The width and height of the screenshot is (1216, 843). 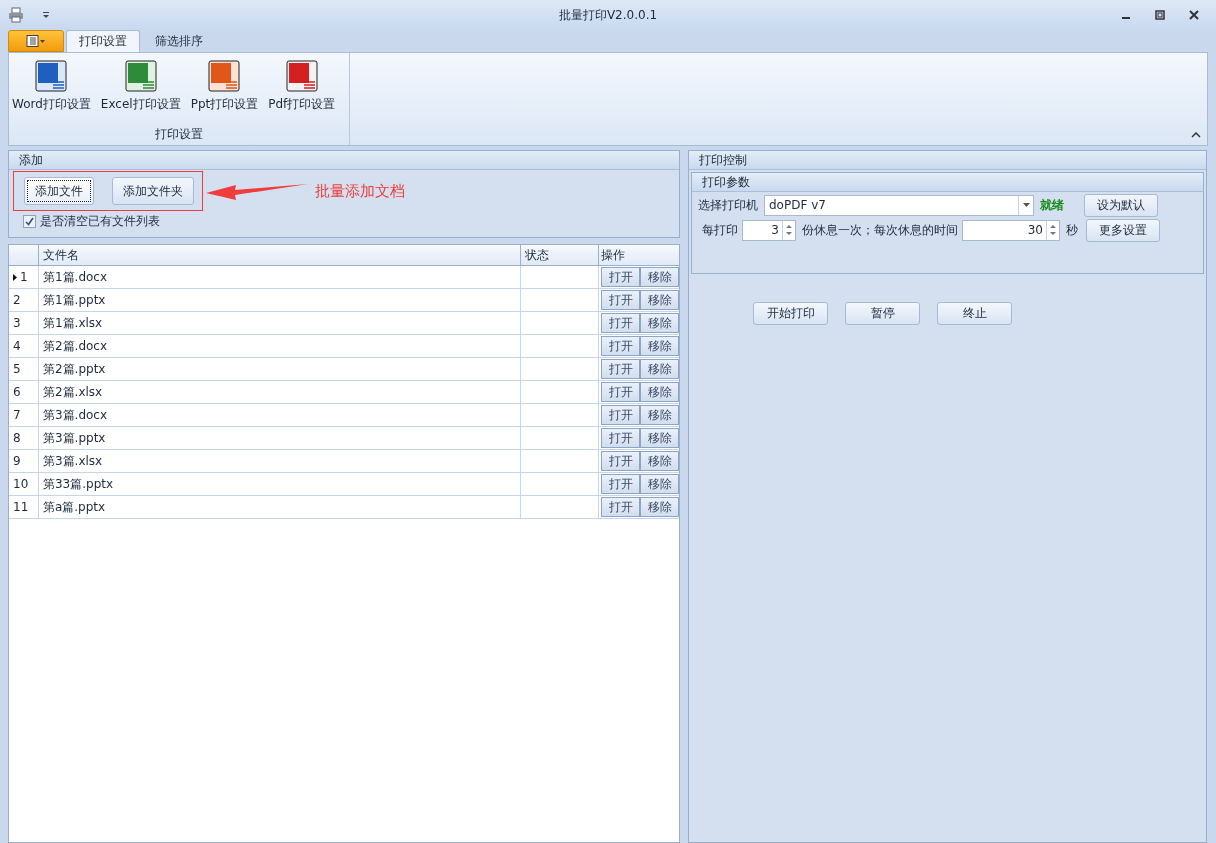 I want to click on close-icon, so click(x=1194, y=15).